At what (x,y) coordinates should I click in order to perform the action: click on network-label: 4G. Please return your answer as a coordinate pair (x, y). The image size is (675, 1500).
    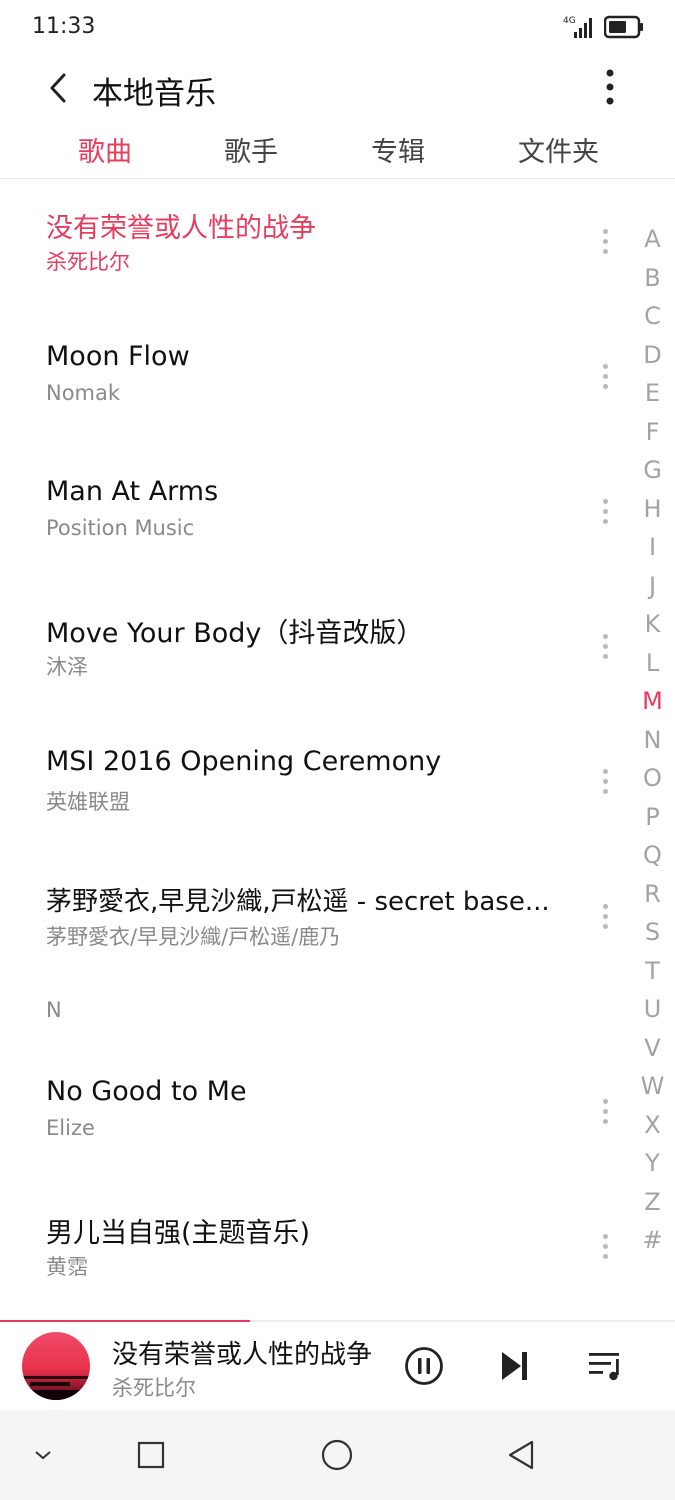
    Looking at the image, I should click on (569, 21).